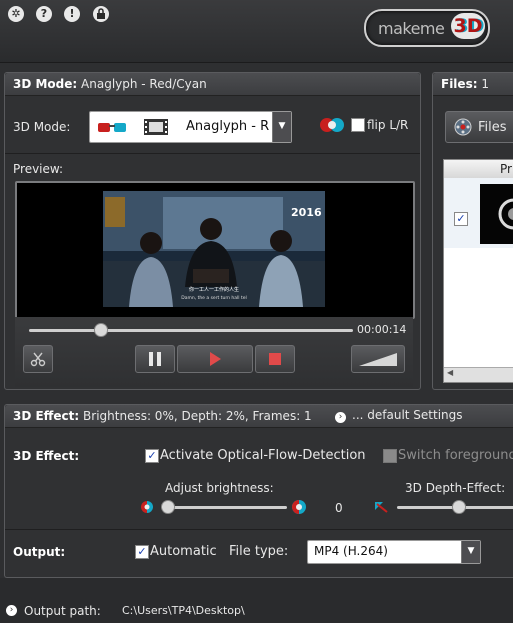 Image resolution: width=513 pixels, height=623 pixels. I want to click on files-count: 1, so click(485, 84).